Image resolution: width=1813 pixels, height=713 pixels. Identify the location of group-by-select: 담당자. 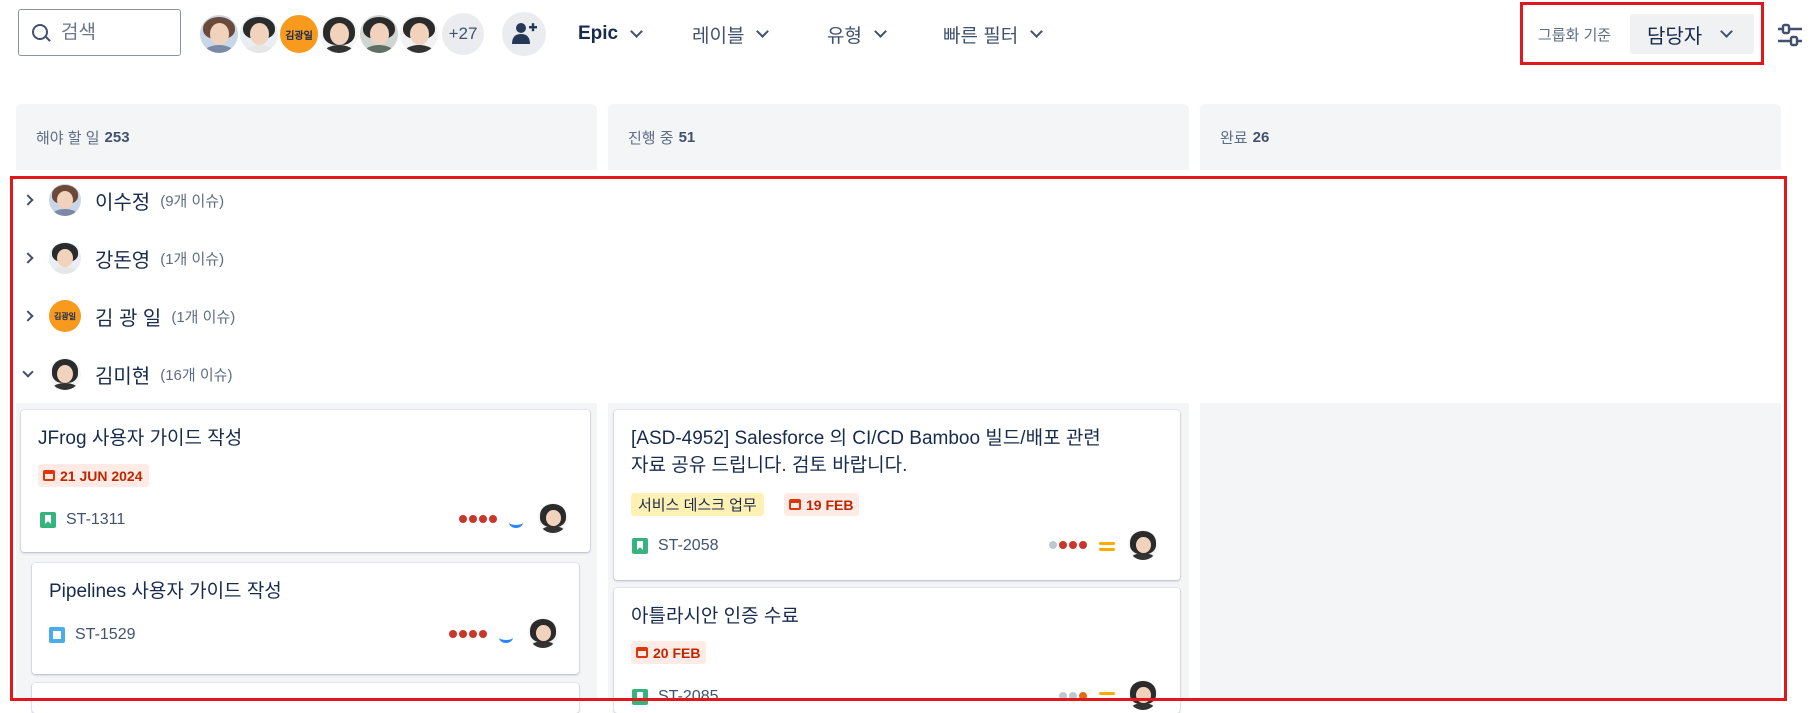
(1692, 34).